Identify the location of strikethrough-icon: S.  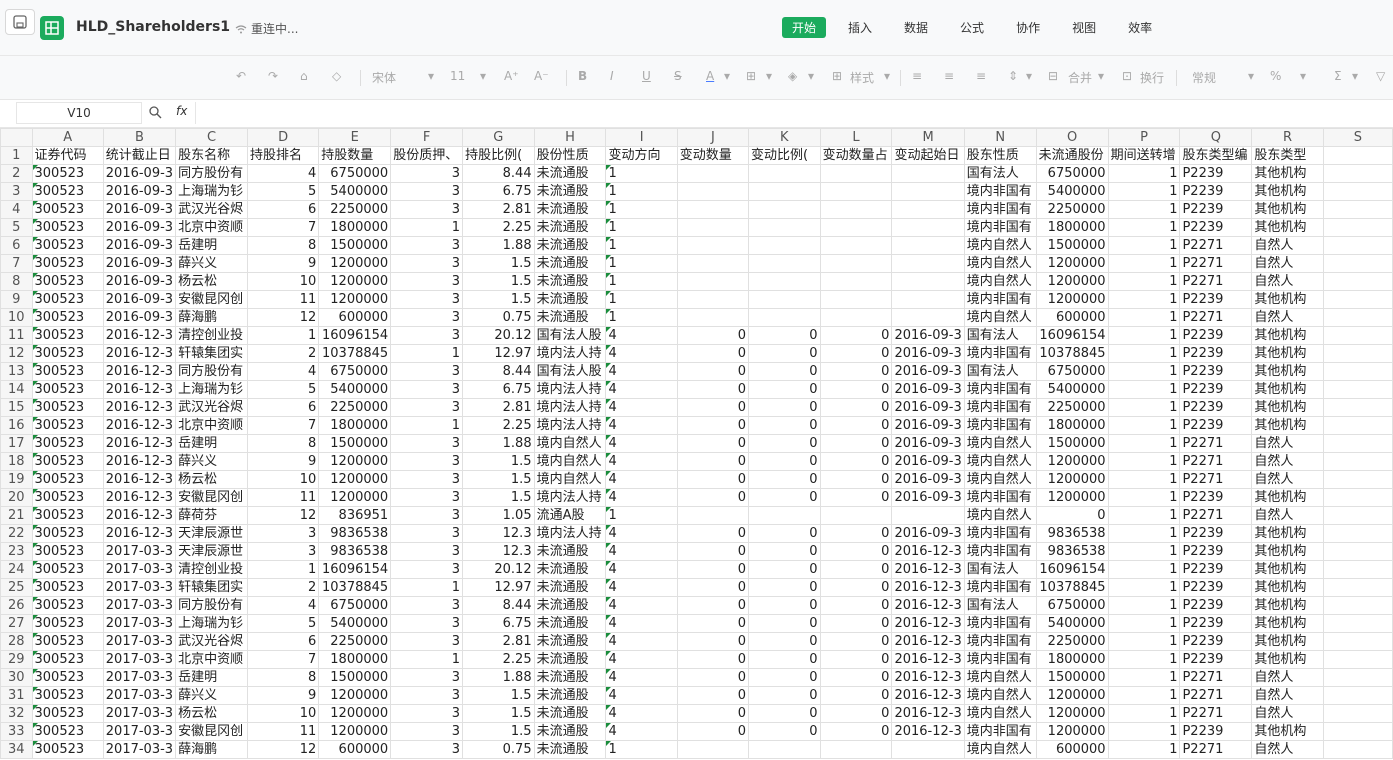
(678, 76).